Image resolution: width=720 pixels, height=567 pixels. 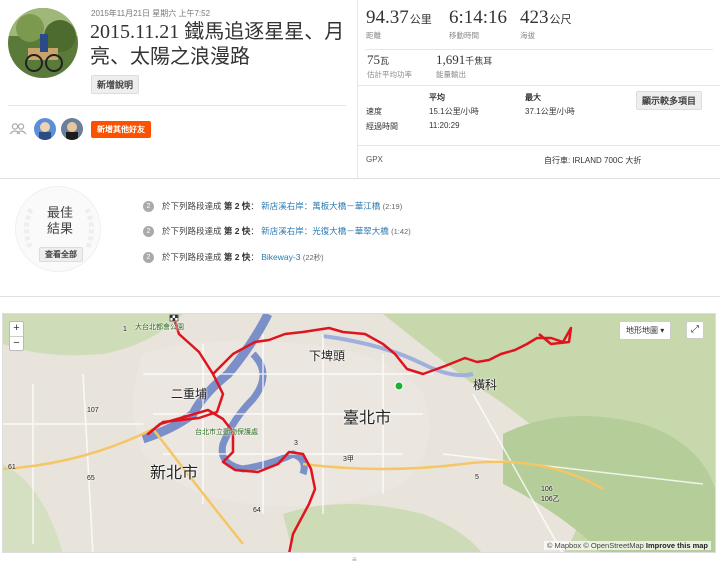 I want to click on improve-map-link: Improve this map, so click(x=677, y=545).